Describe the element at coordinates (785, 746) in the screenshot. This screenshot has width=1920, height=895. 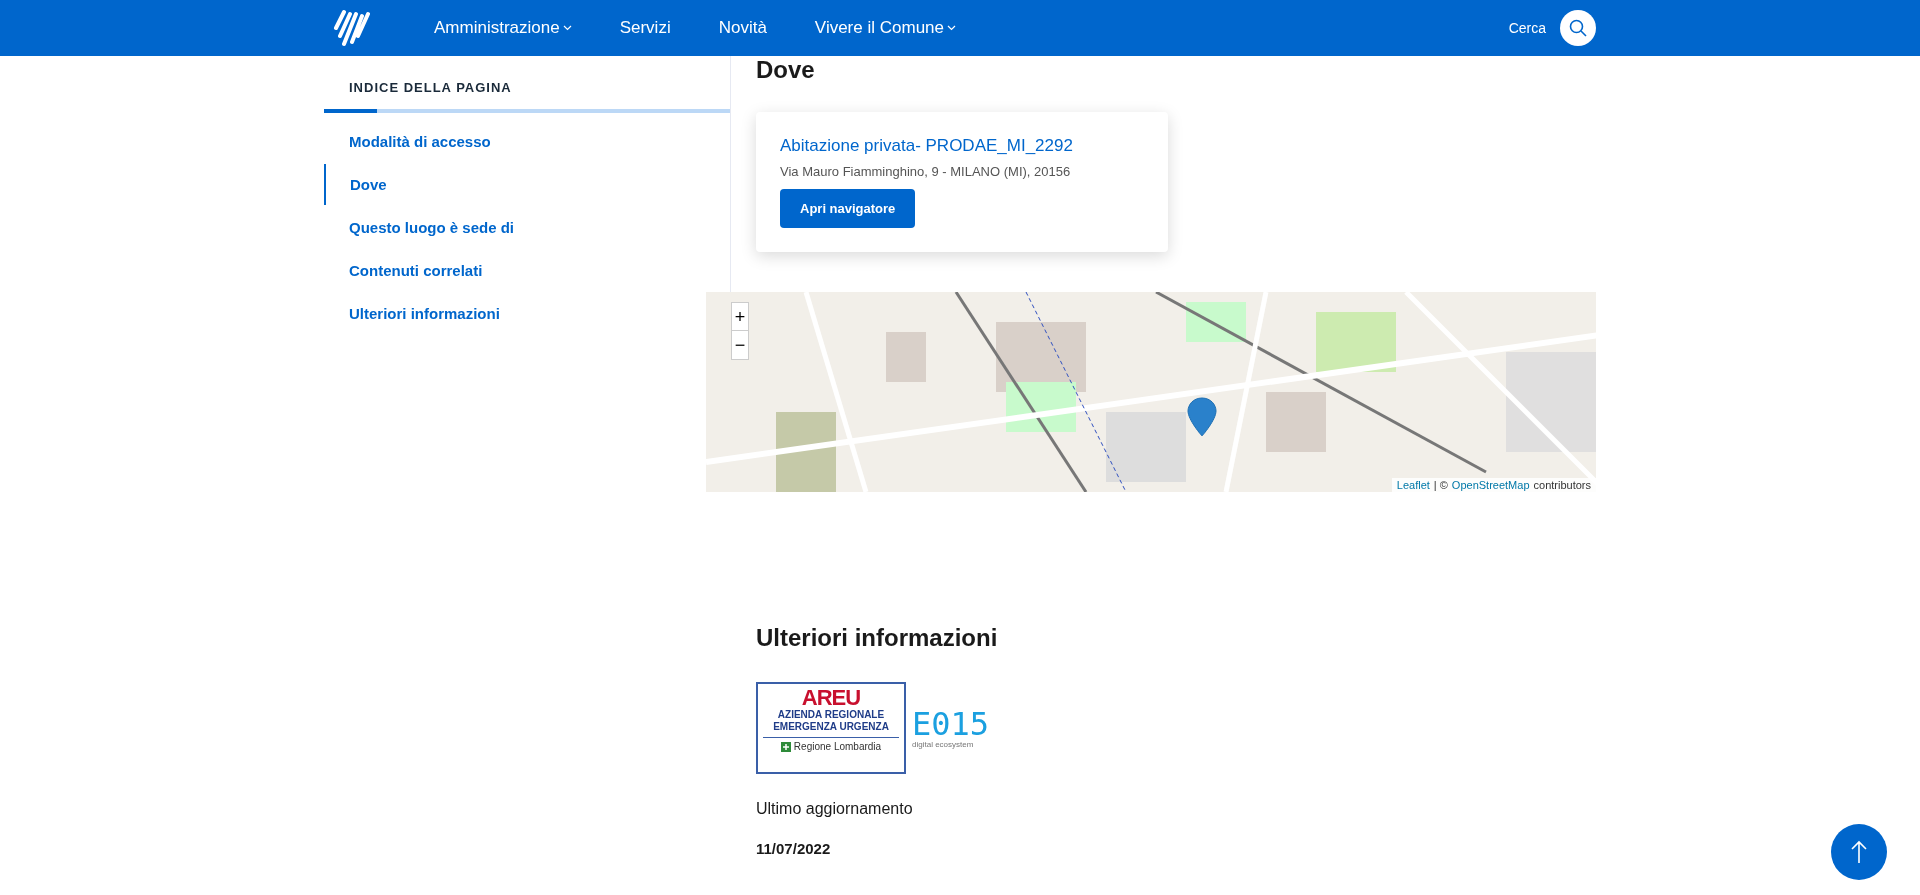
I see `region-emblem-icon` at that location.